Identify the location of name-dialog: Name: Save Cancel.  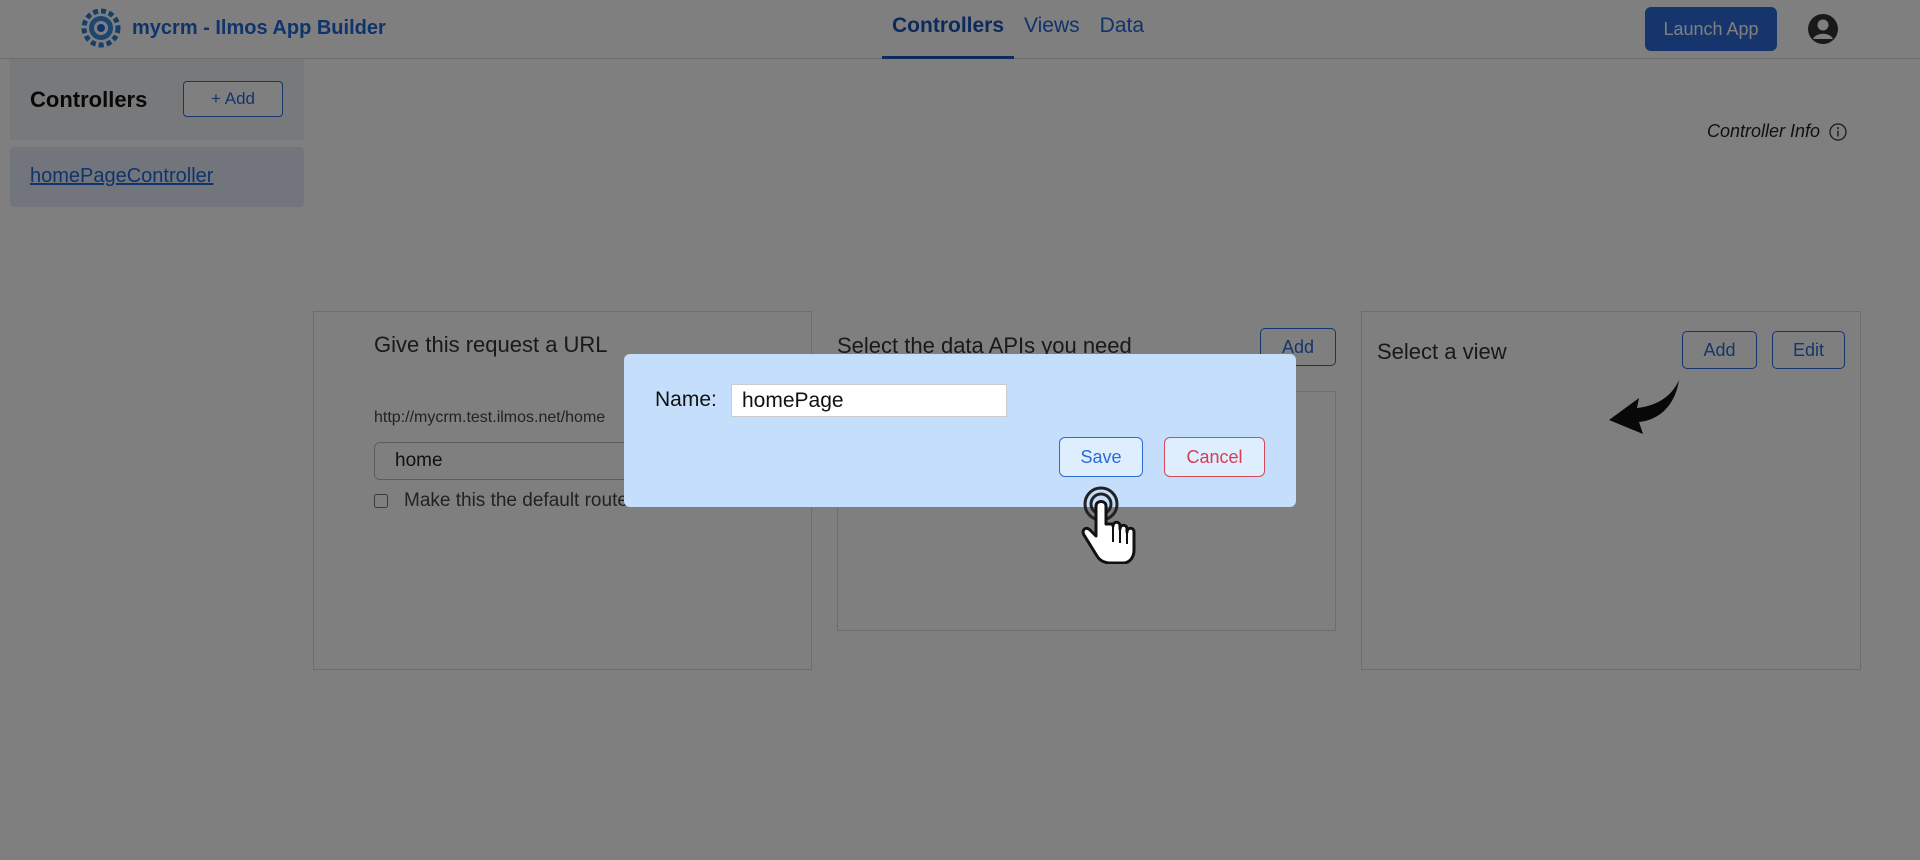
(960, 430).